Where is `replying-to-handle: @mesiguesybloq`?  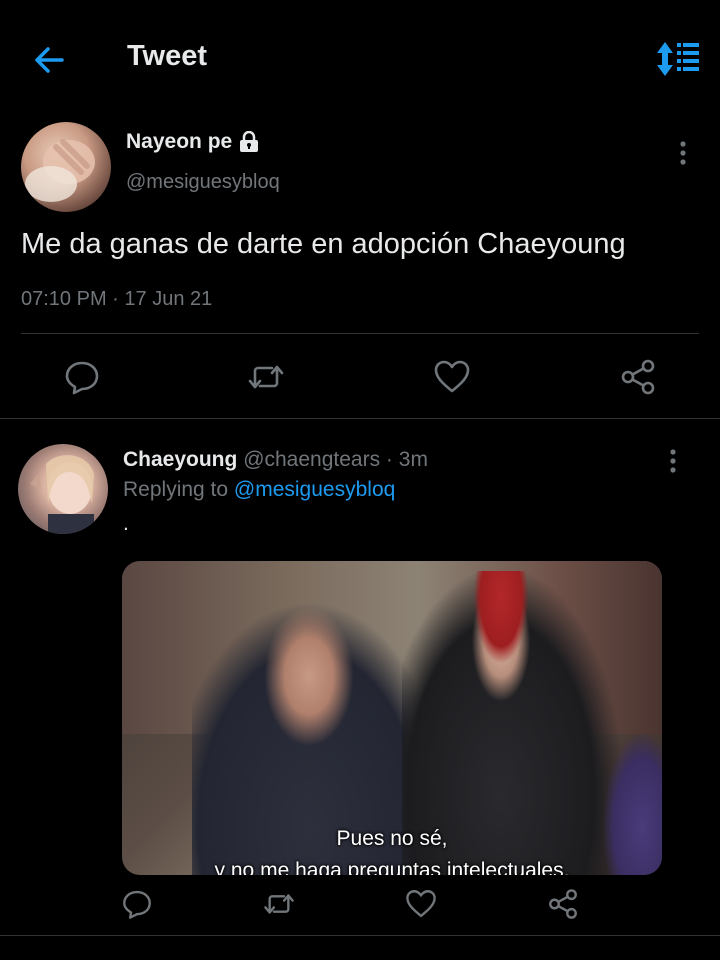
replying-to-handle: @mesiguesybloq is located at coordinates (314, 489).